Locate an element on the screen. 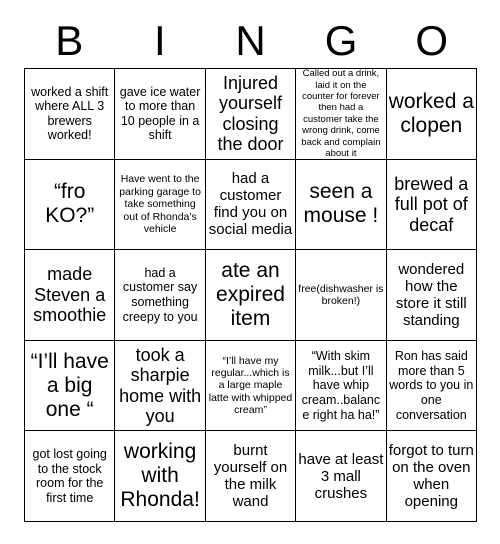  bingo-cell-text: working with Rhonda! is located at coordinates (160, 476).